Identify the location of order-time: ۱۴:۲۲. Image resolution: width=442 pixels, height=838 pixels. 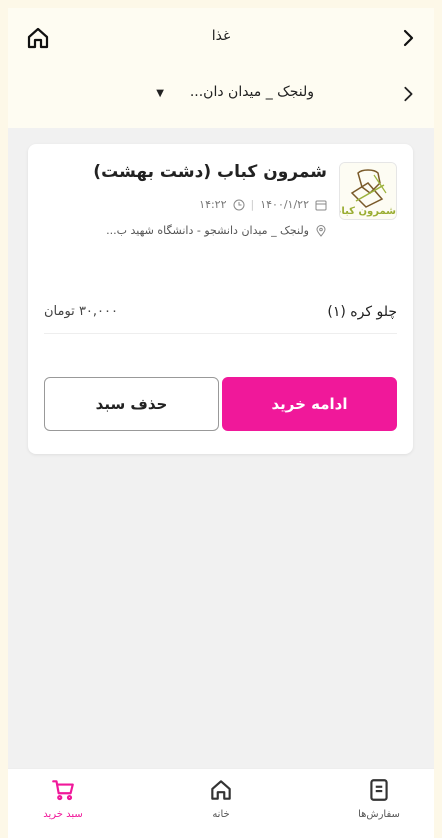
(213, 204).